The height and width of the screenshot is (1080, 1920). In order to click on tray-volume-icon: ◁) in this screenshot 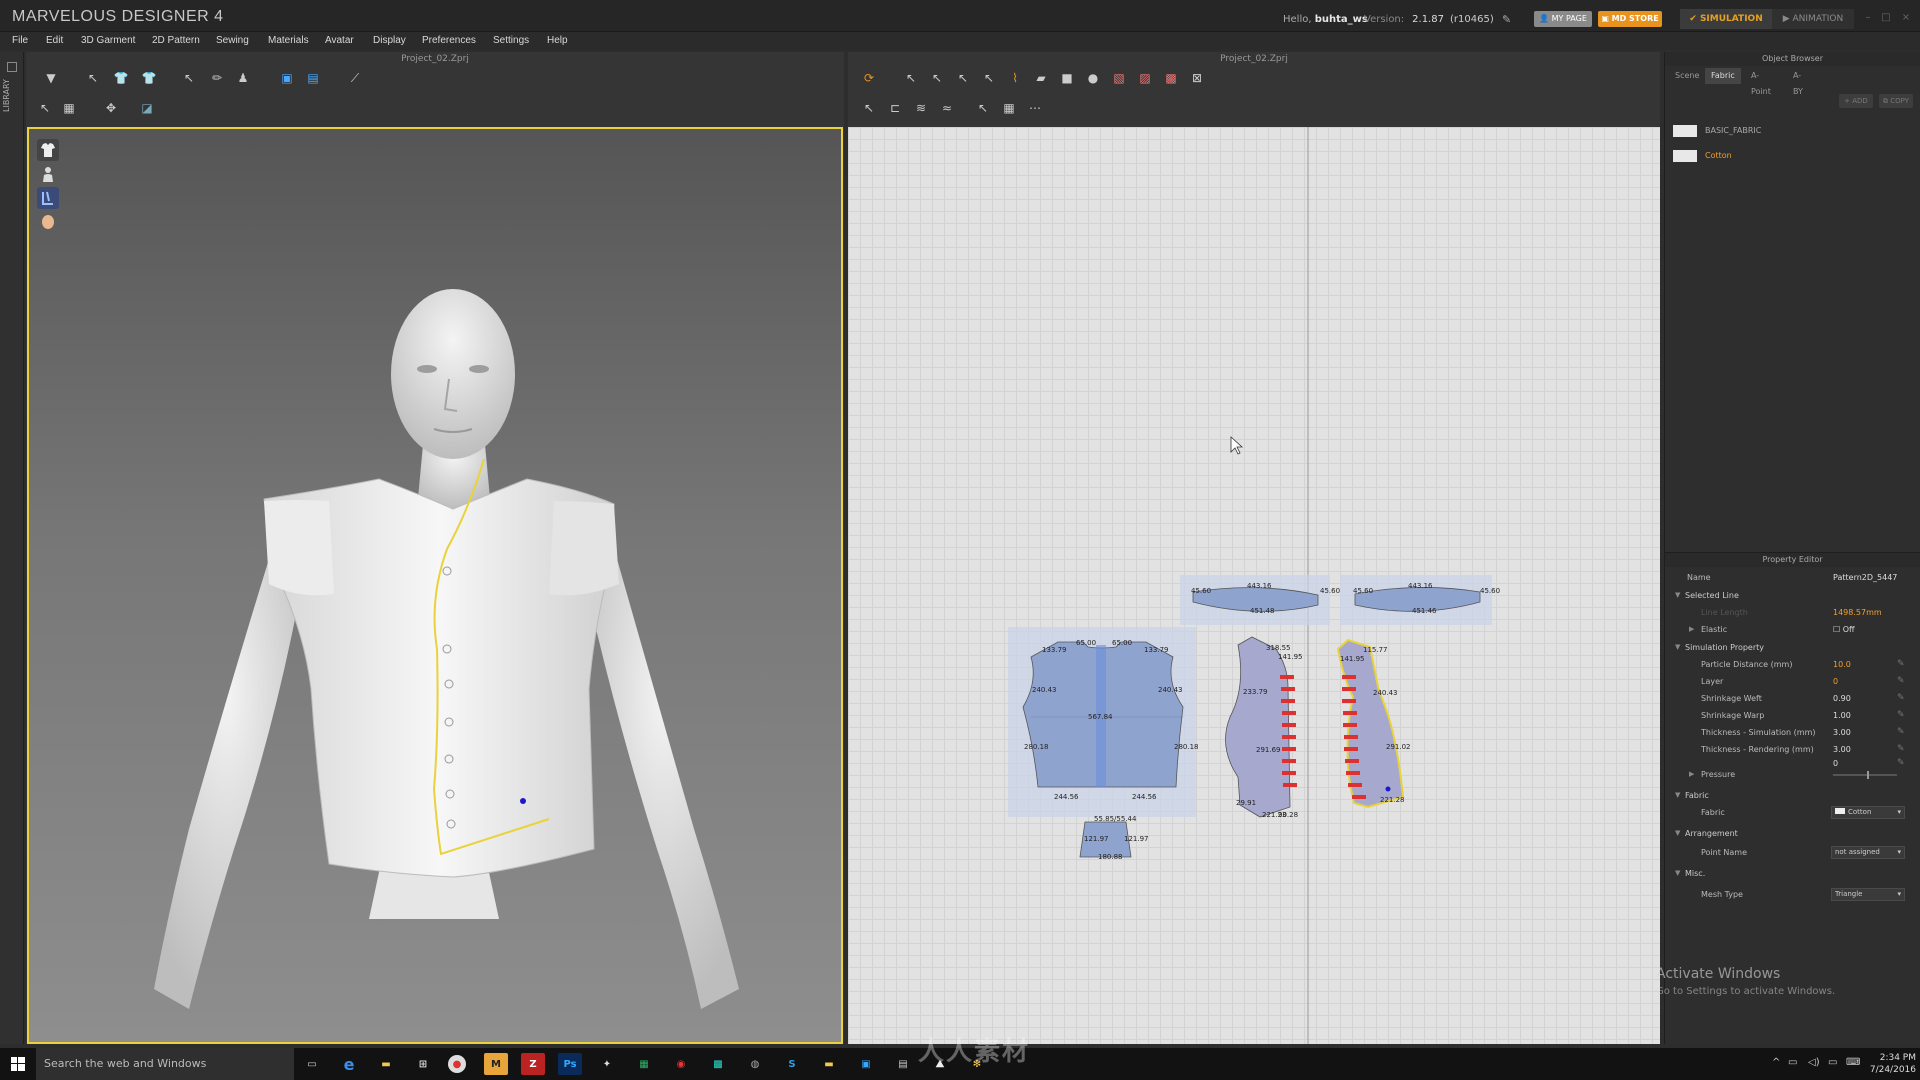, I will do `click(1814, 1062)`.